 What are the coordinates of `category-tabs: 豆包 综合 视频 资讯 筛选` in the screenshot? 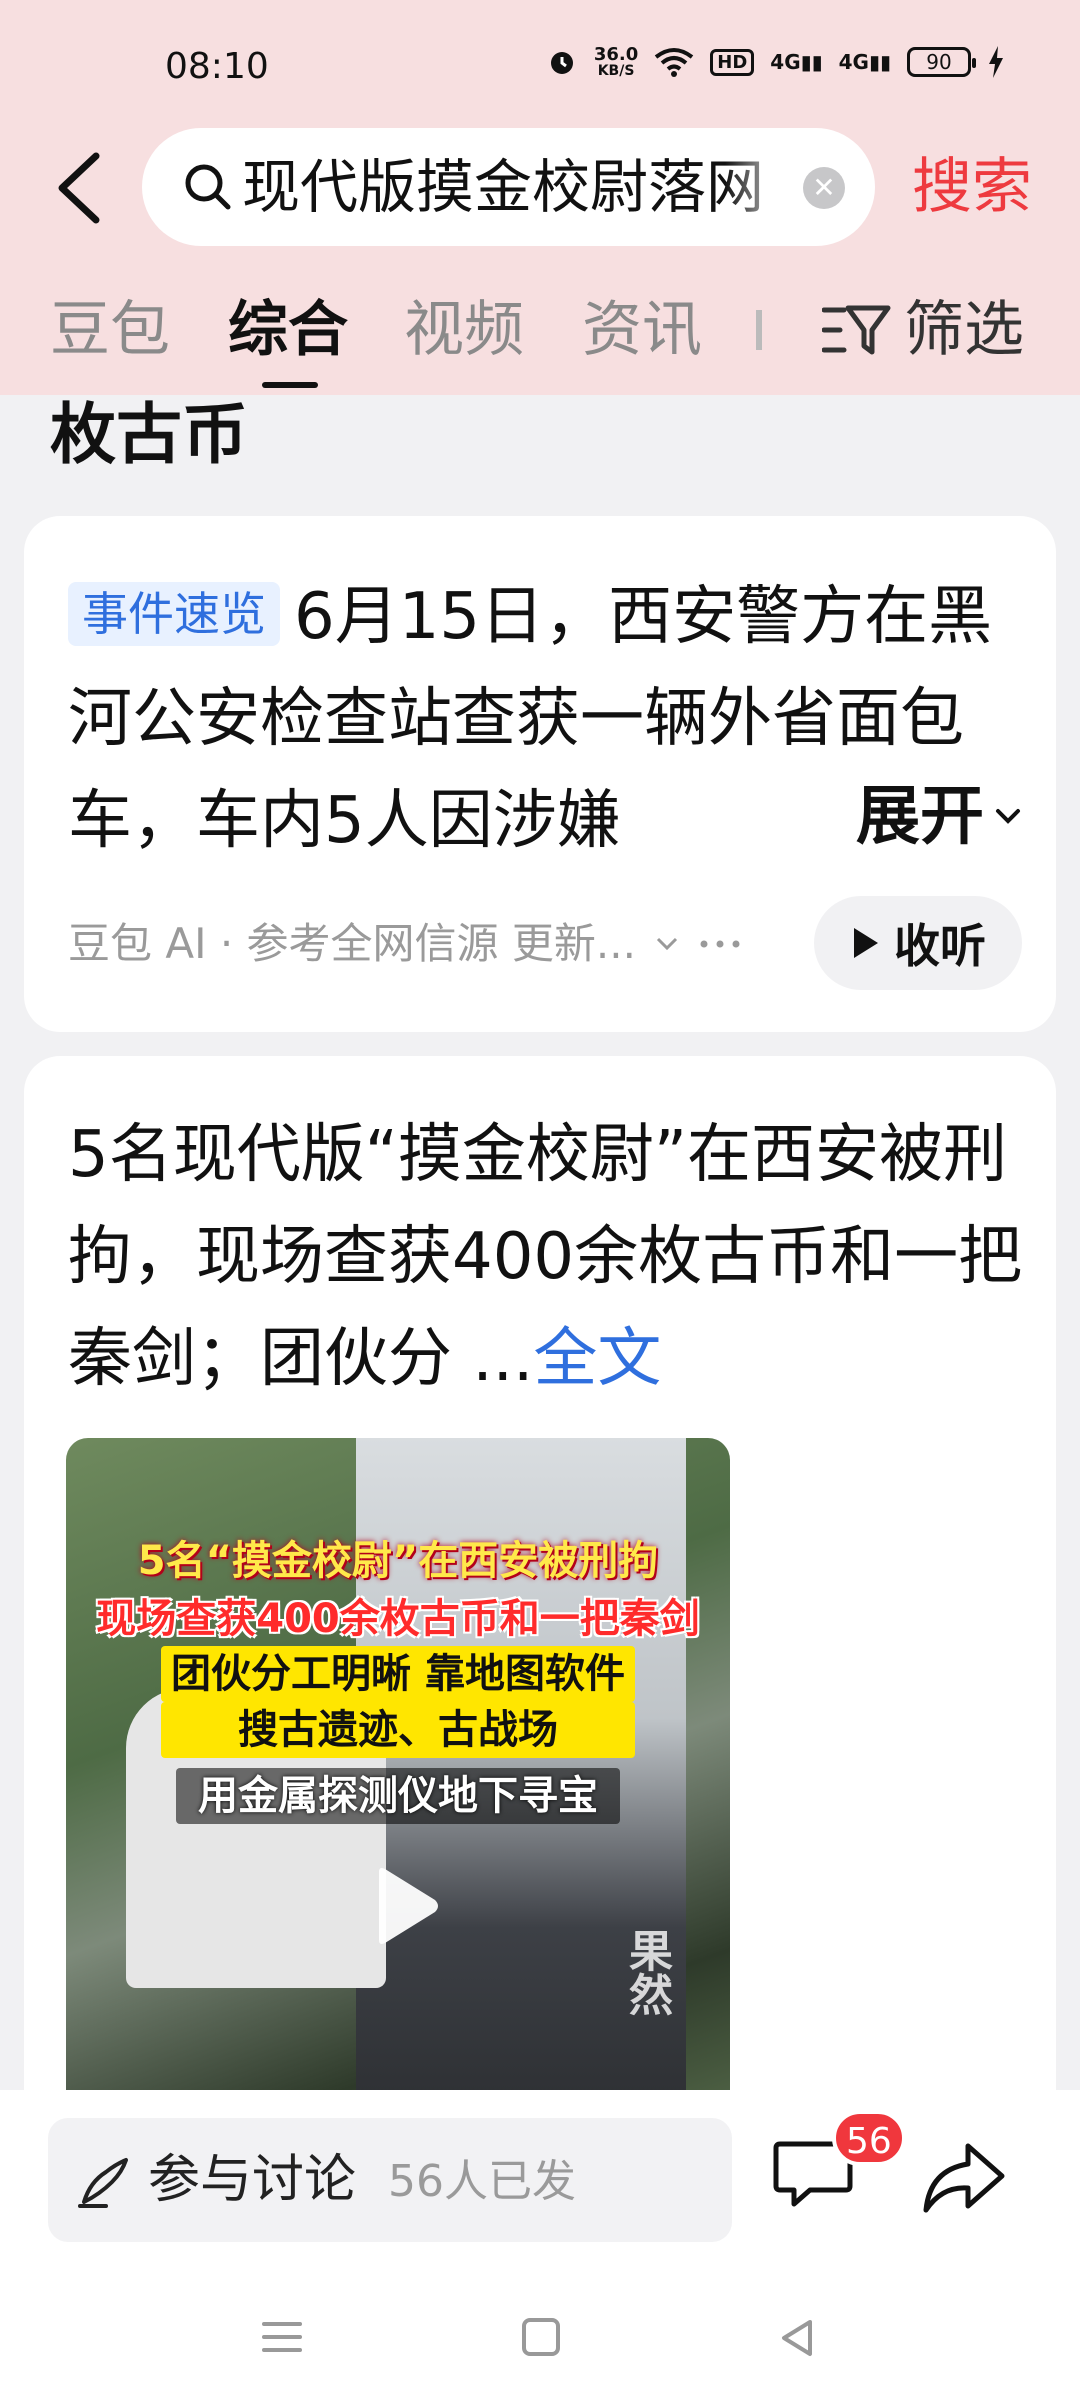 It's located at (540, 340).